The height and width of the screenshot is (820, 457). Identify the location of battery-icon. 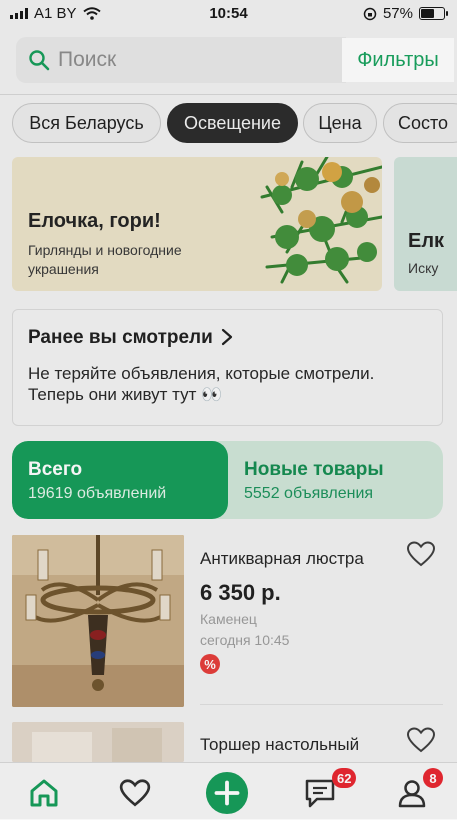
(433, 13).